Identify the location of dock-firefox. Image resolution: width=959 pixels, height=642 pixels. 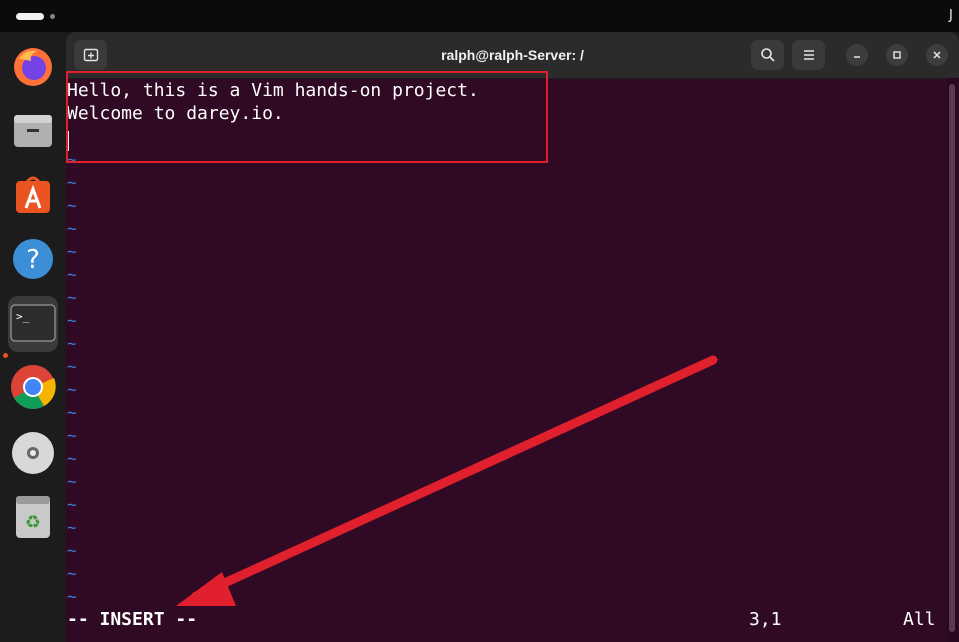
(33, 67).